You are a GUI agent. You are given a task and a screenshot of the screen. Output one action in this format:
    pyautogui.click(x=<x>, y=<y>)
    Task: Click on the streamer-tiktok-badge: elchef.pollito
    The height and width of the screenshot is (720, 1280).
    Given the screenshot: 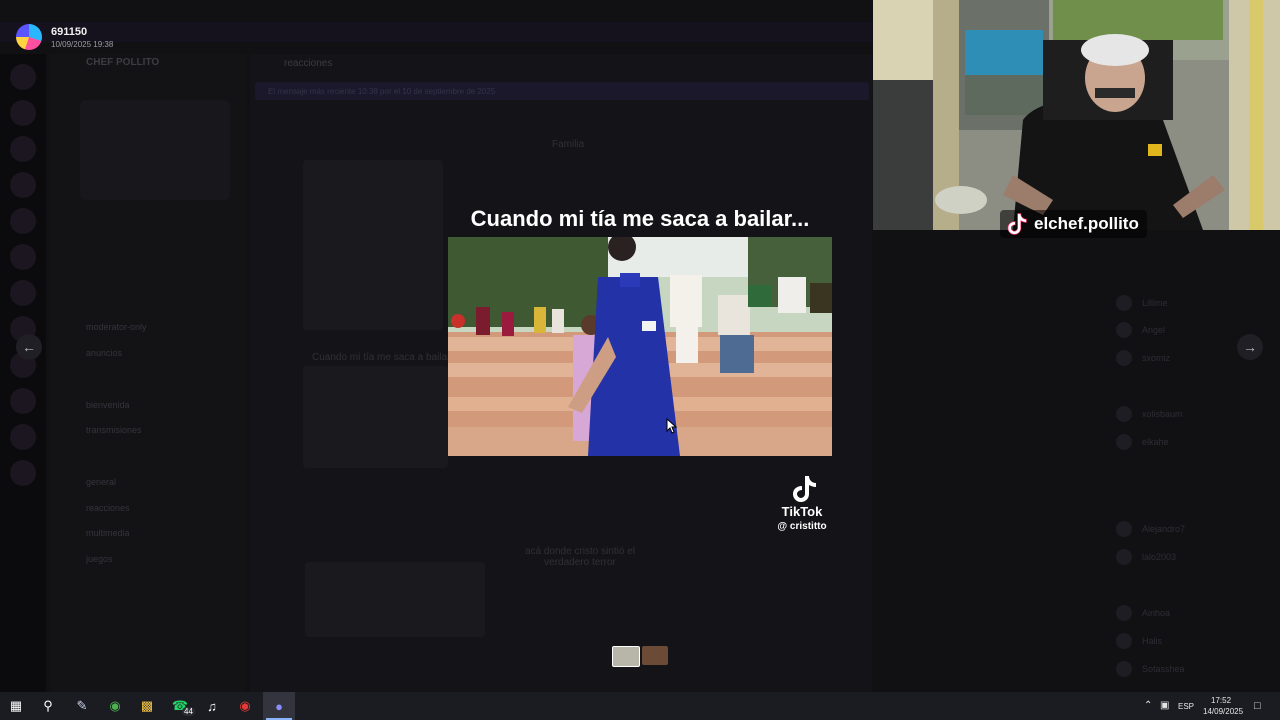 What is the action you would take?
    pyautogui.click(x=1073, y=224)
    